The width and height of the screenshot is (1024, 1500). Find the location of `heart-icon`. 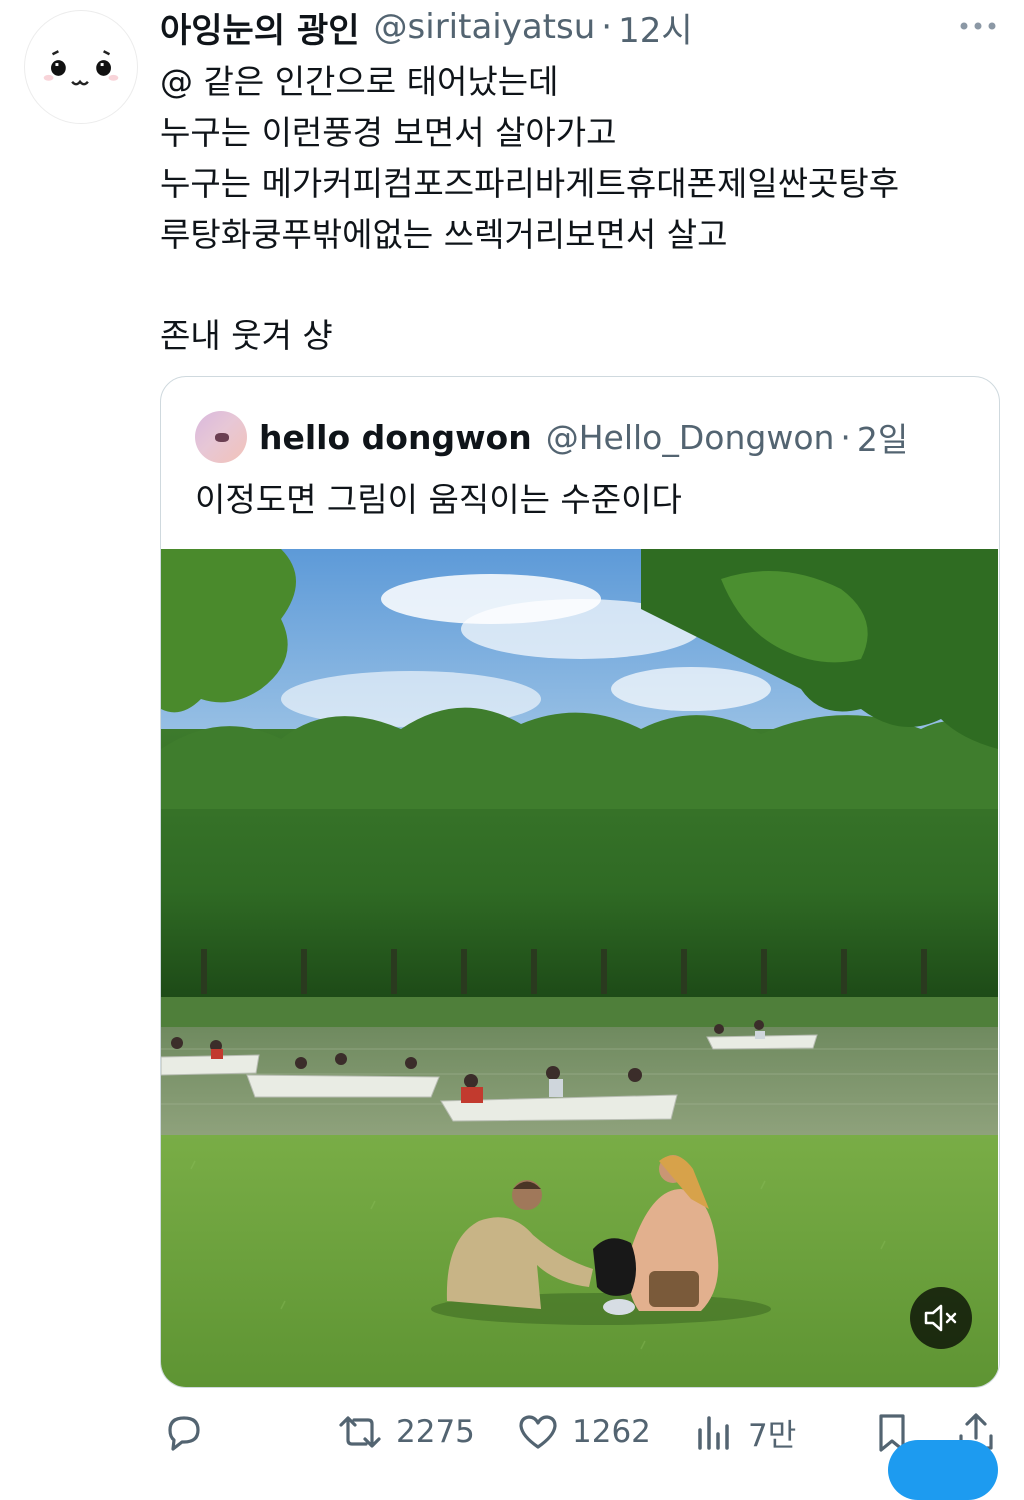

heart-icon is located at coordinates (538, 1432).